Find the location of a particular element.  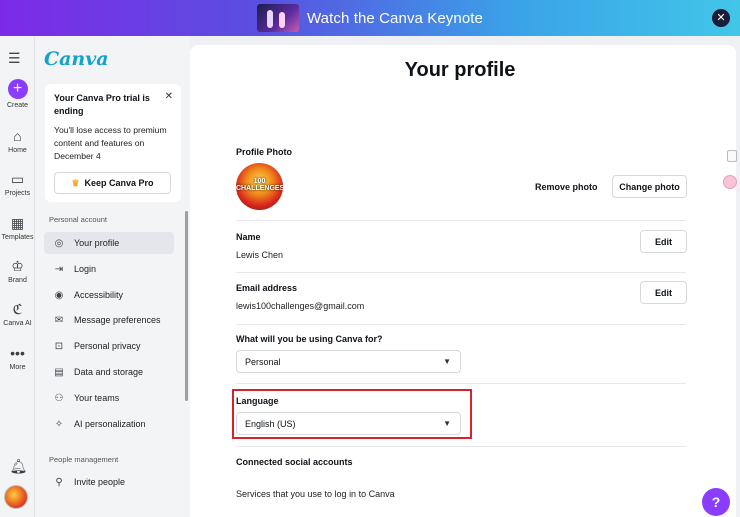

sidebar-item-message-preferences: ✉ Message preferences is located at coordinates (109, 320).